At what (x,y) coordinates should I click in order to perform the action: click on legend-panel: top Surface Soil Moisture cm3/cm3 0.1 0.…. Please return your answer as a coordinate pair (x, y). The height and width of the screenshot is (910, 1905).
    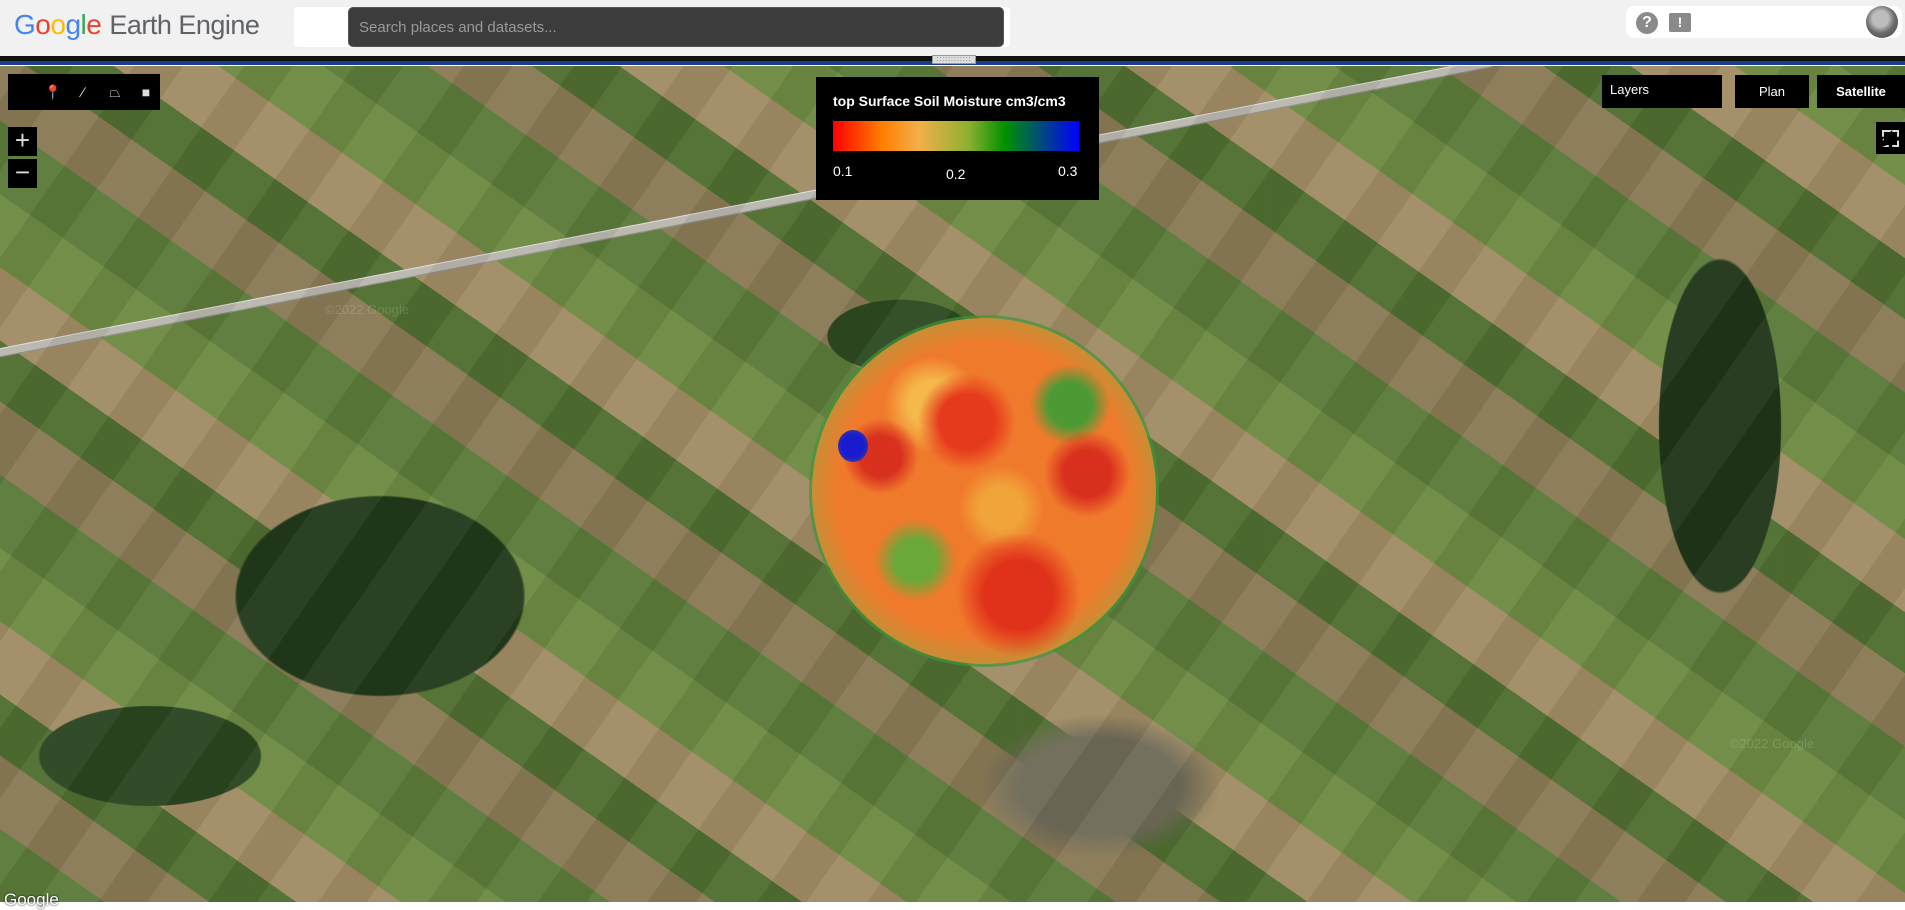
    Looking at the image, I should click on (957, 138).